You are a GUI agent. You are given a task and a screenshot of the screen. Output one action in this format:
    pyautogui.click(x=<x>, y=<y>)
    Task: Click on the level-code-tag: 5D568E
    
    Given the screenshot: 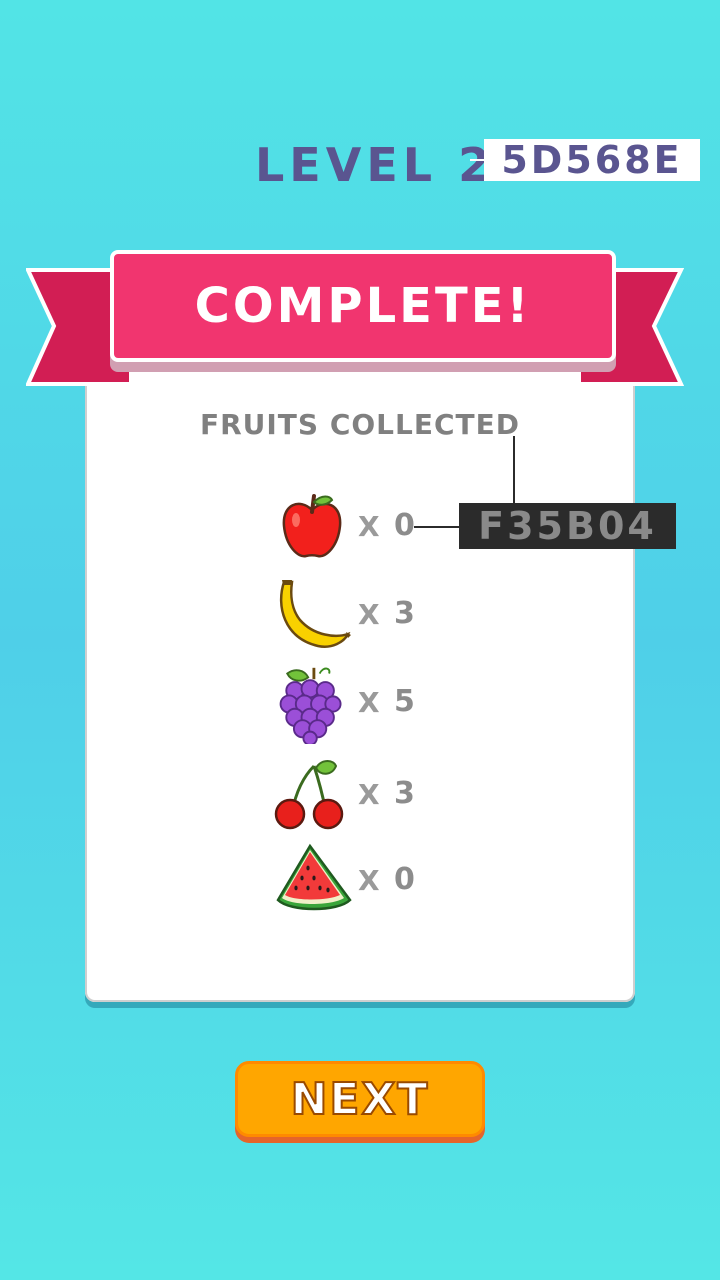 What is the action you would take?
    pyautogui.click(x=592, y=160)
    